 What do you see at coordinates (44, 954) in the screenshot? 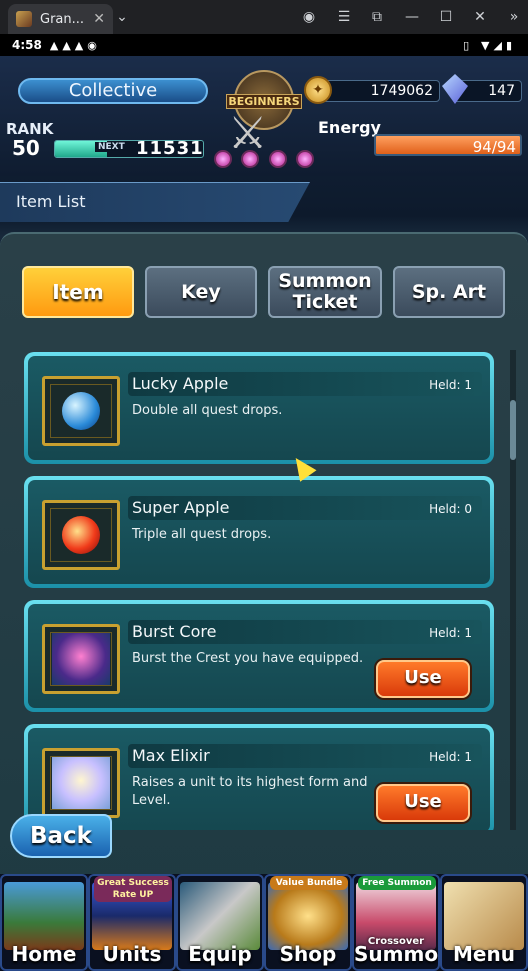
I see `nav-home-label: Home` at bounding box center [44, 954].